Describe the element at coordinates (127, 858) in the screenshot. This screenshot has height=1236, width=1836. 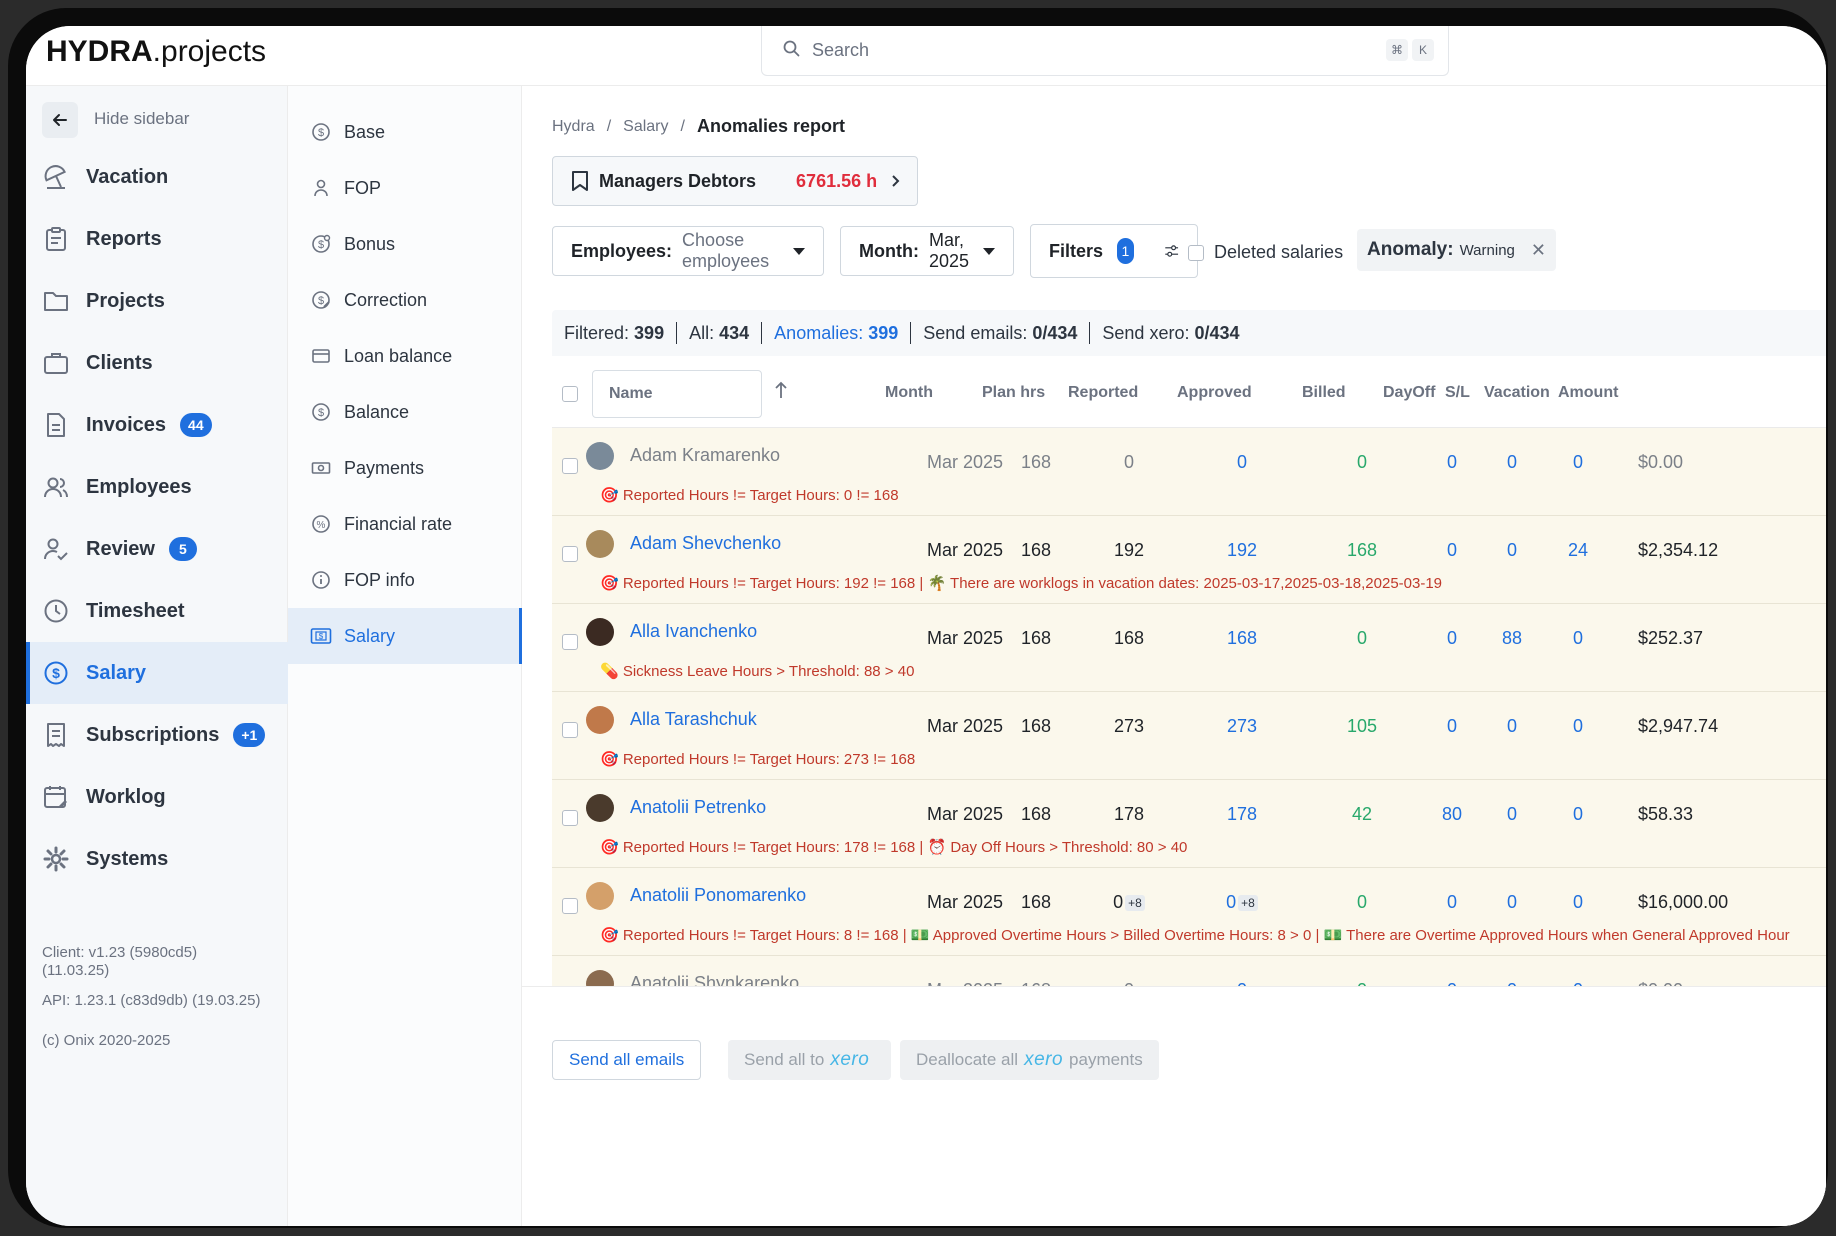
I see `sidebar-item-label: Systems` at that location.